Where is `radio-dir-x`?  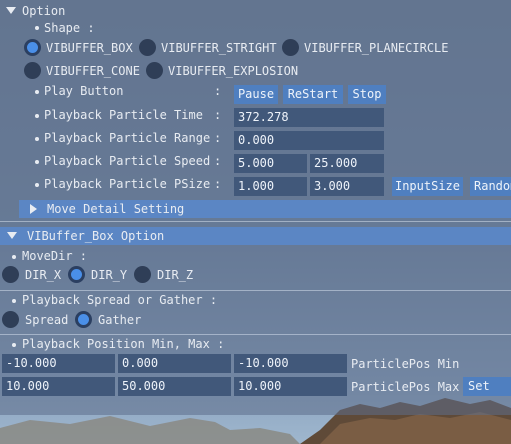
radio-dir-x is located at coordinates (10, 274).